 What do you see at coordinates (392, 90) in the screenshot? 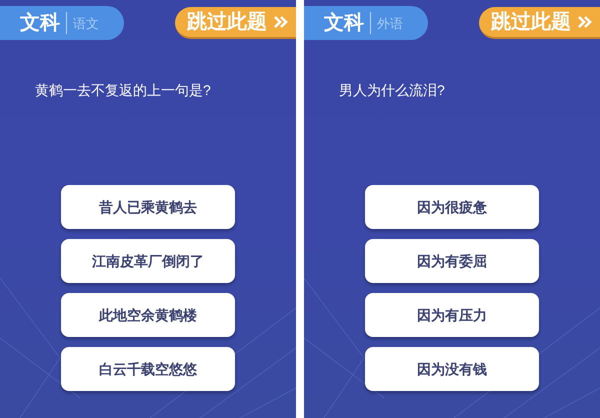
I see `question-text: 男人为什么流泪?` at bounding box center [392, 90].